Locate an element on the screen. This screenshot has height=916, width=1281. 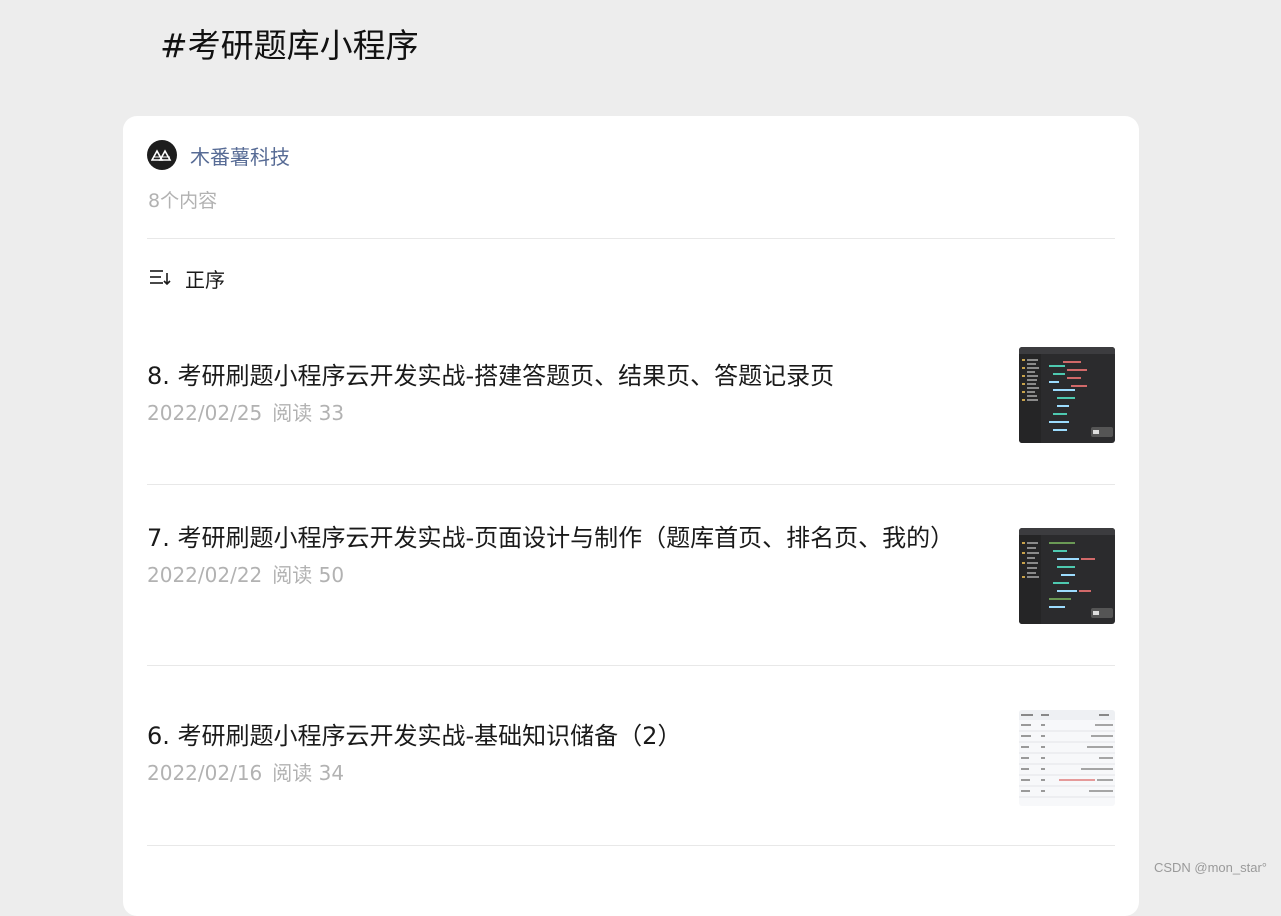
sort-toggle: 正序 is located at coordinates (187, 278).